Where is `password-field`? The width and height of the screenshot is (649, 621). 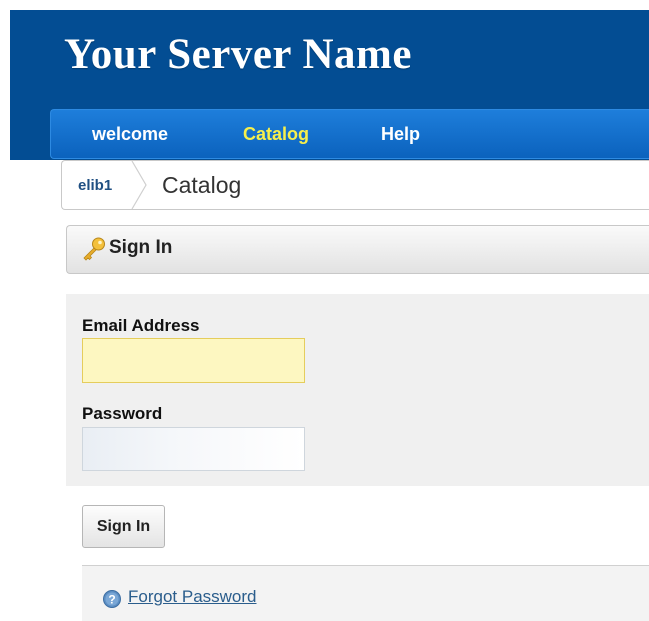
password-field is located at coordinates (193, 449).